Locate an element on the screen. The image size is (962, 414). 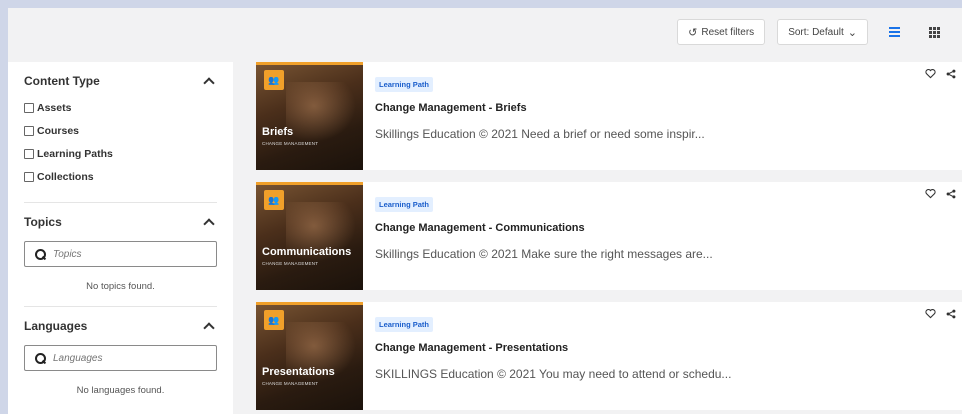
list-view-icon is located at coordinates (894, 32).